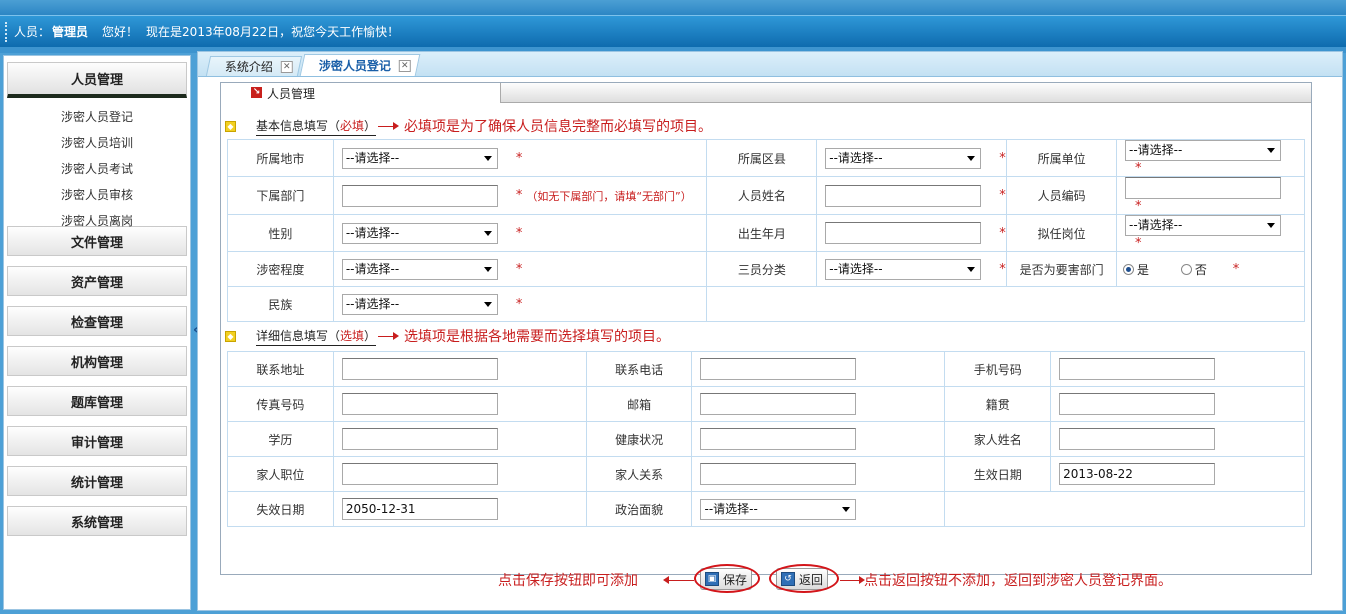 Image resolution: width=1346 pixels, height=614 pixels. Describe the element at coordinates (280, 269) in the screenshot. I see `label-level: 涉密程度` at that location.